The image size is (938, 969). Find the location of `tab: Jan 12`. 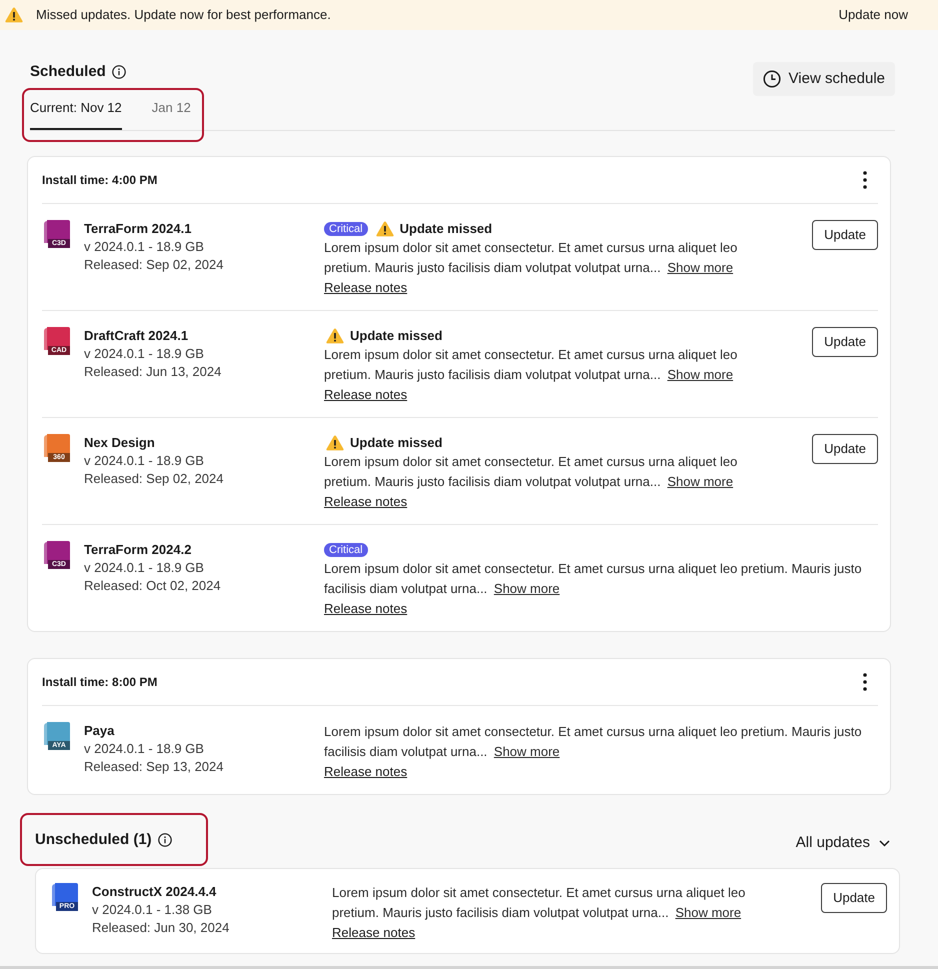

tab: Jan 12 is located at coordinates (171, 114).